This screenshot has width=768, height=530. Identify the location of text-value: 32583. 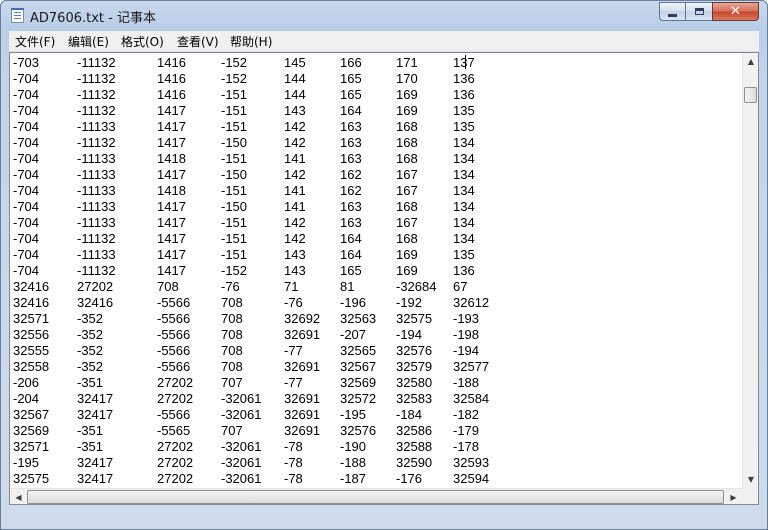
(414, 398).